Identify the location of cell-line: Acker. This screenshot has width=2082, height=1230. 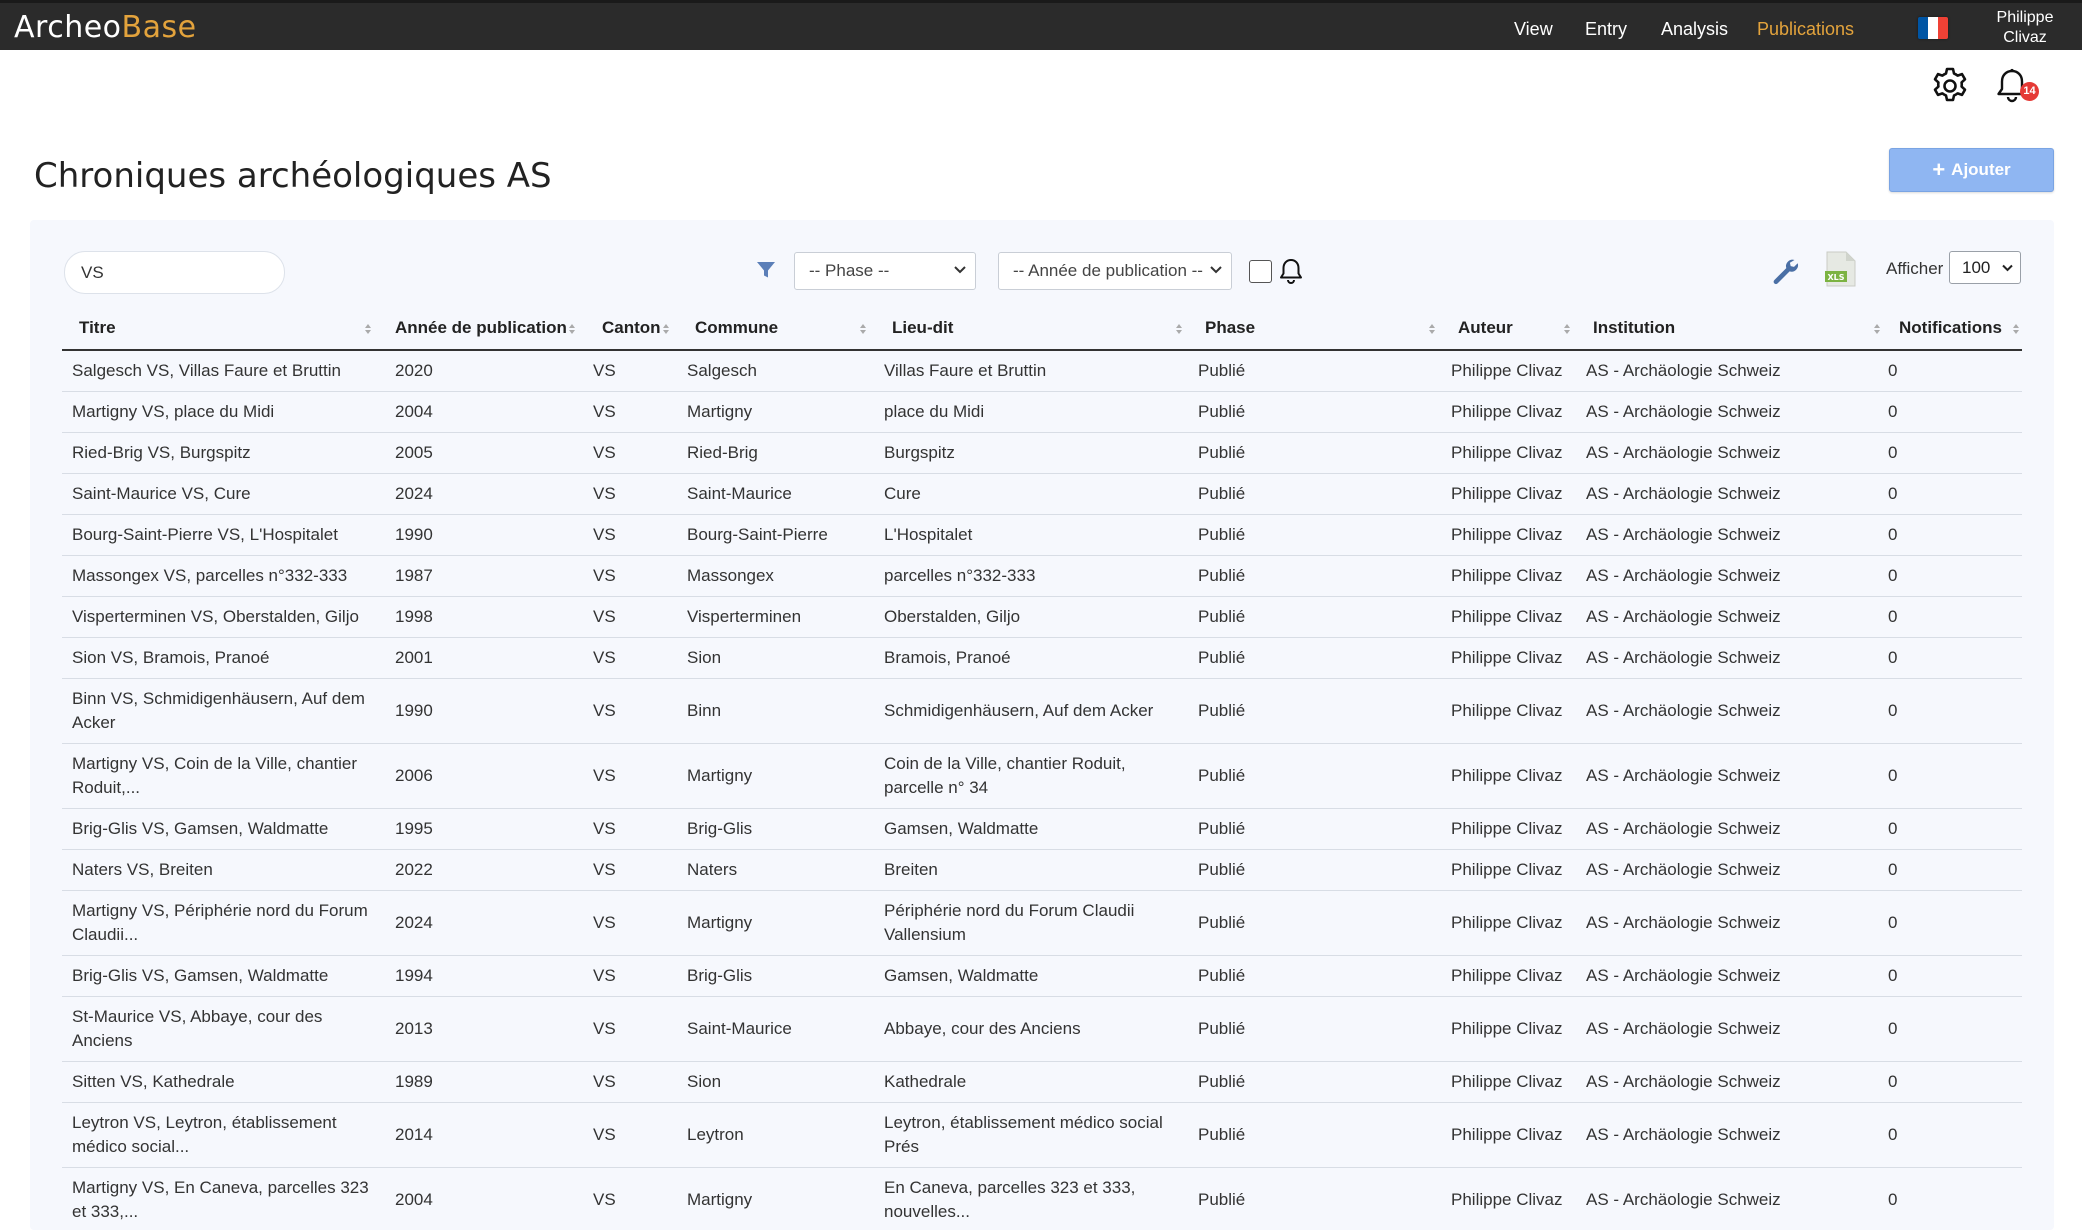
(94, 722).